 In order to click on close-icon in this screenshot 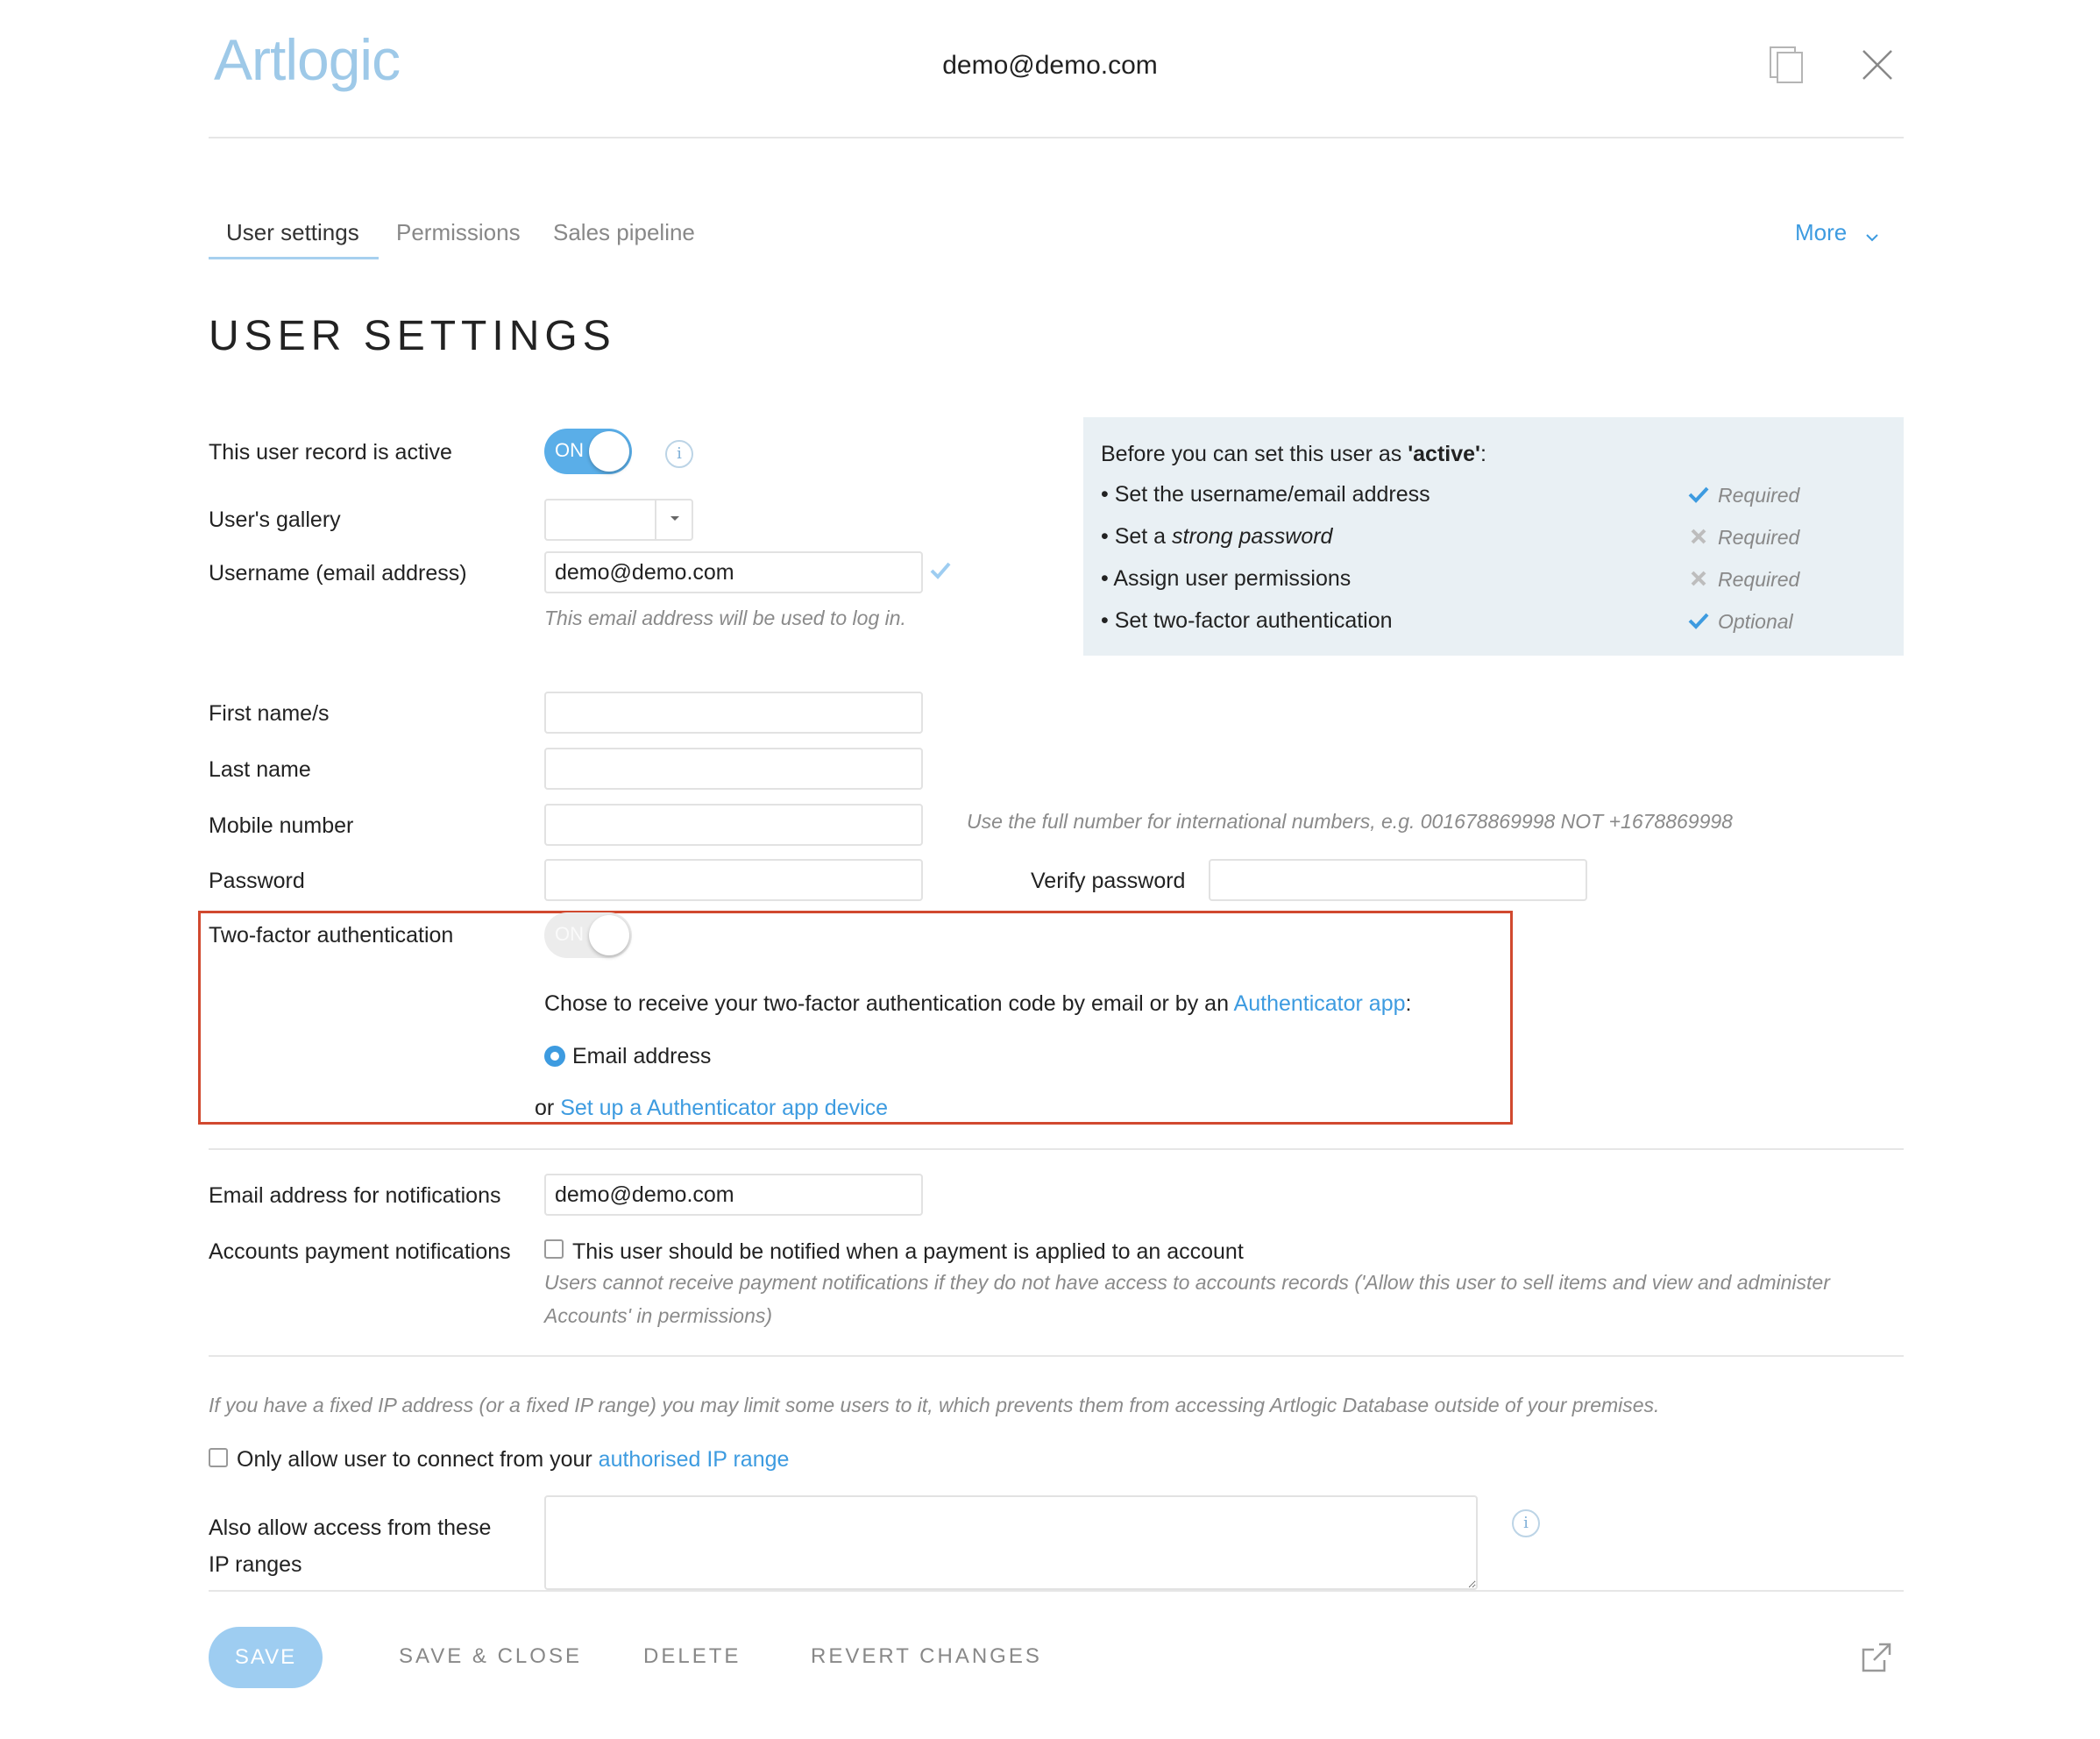, I will do `click(1877, 65)`.